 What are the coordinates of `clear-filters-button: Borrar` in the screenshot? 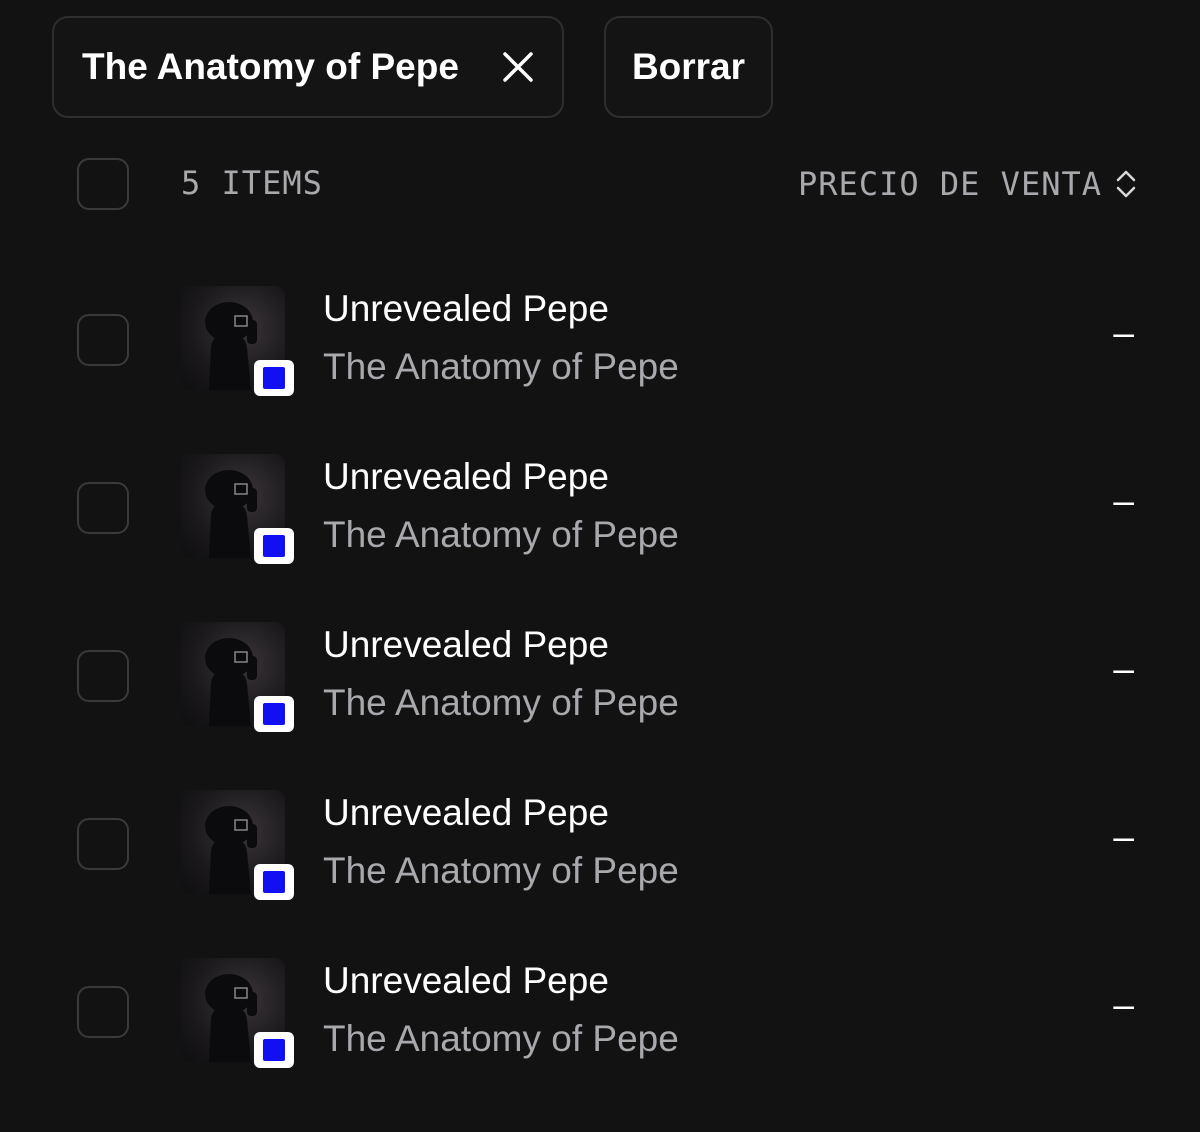 It's located at (688, 67).